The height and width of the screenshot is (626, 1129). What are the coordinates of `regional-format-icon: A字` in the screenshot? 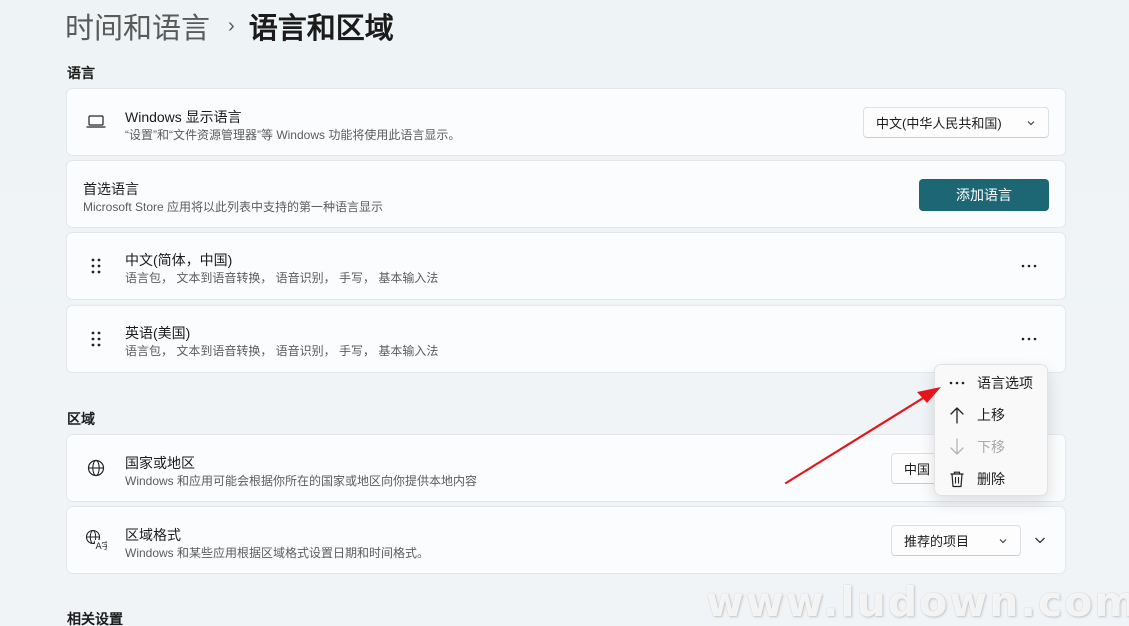 It's located at (96, 540).